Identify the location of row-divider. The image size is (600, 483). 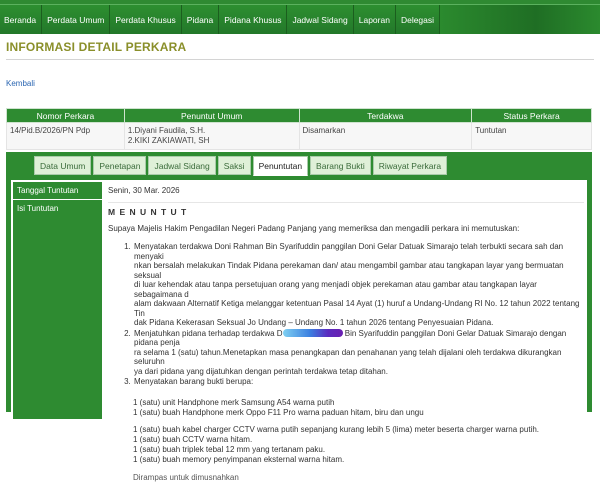
(346, 202).